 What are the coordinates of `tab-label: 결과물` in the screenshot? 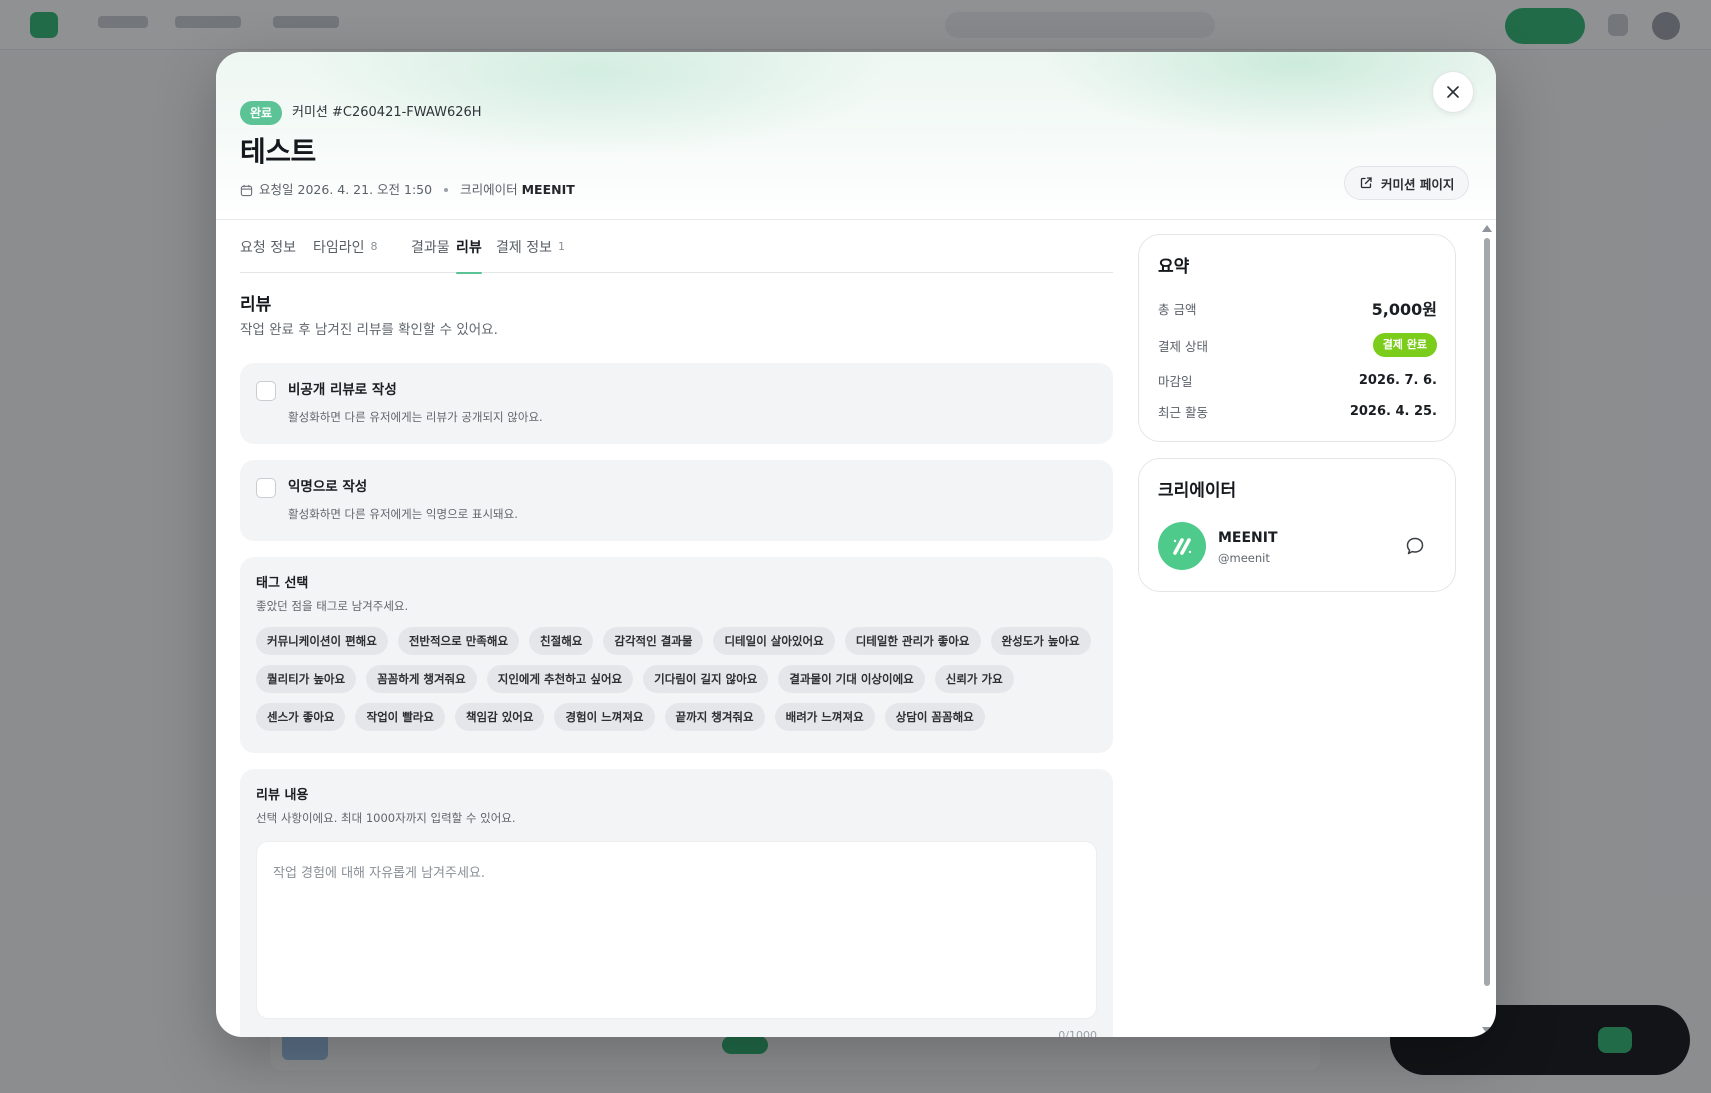 It's located at (430, 247).